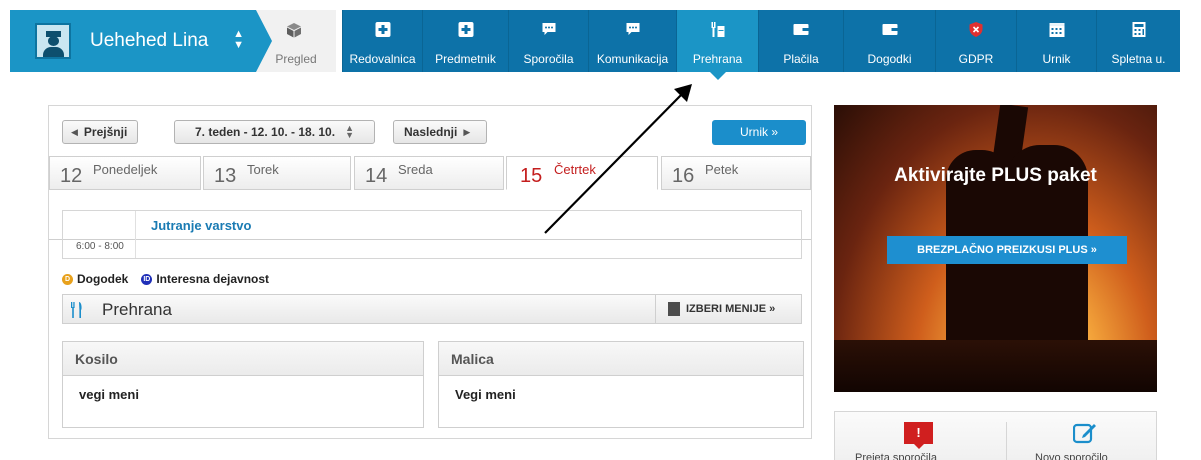 The width and height of the screenshot is (1201, 460). What do you see at coordinates (889, 59) in the screenshot?
I see `nav-label: Dogodki` at bounding box center [889, 59].